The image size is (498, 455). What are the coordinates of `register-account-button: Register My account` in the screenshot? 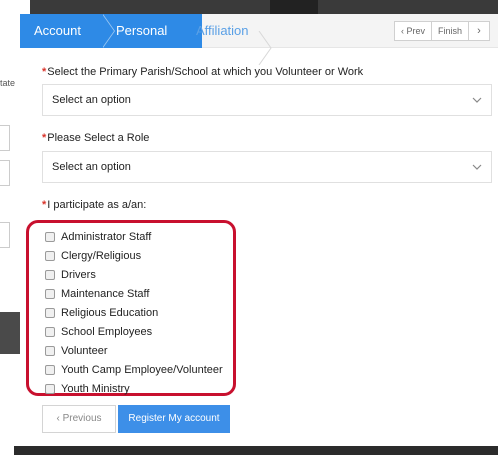 It's located at (174, 419).